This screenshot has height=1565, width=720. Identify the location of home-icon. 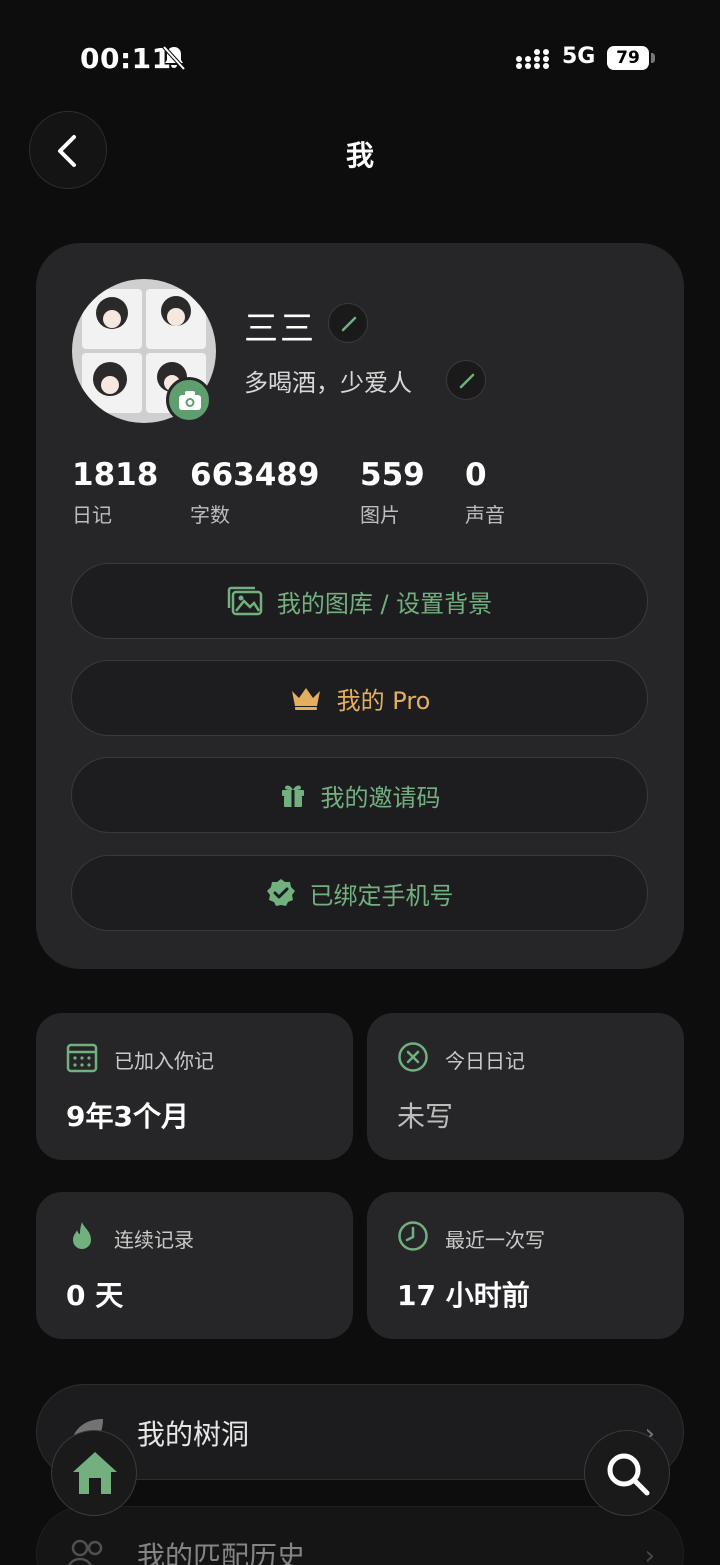
(95, 1473).